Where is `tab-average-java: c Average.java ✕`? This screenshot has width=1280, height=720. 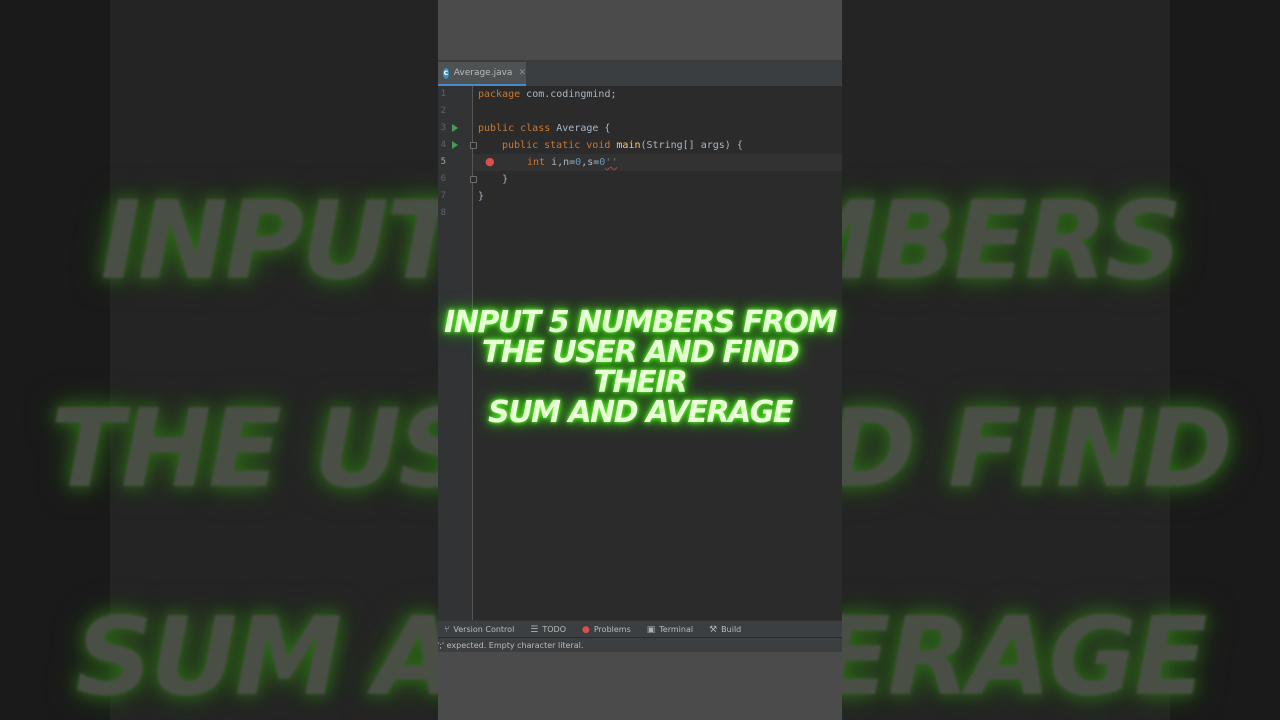
tab-average-java: c Average.java ✕ is located at coordinates (482, 74).